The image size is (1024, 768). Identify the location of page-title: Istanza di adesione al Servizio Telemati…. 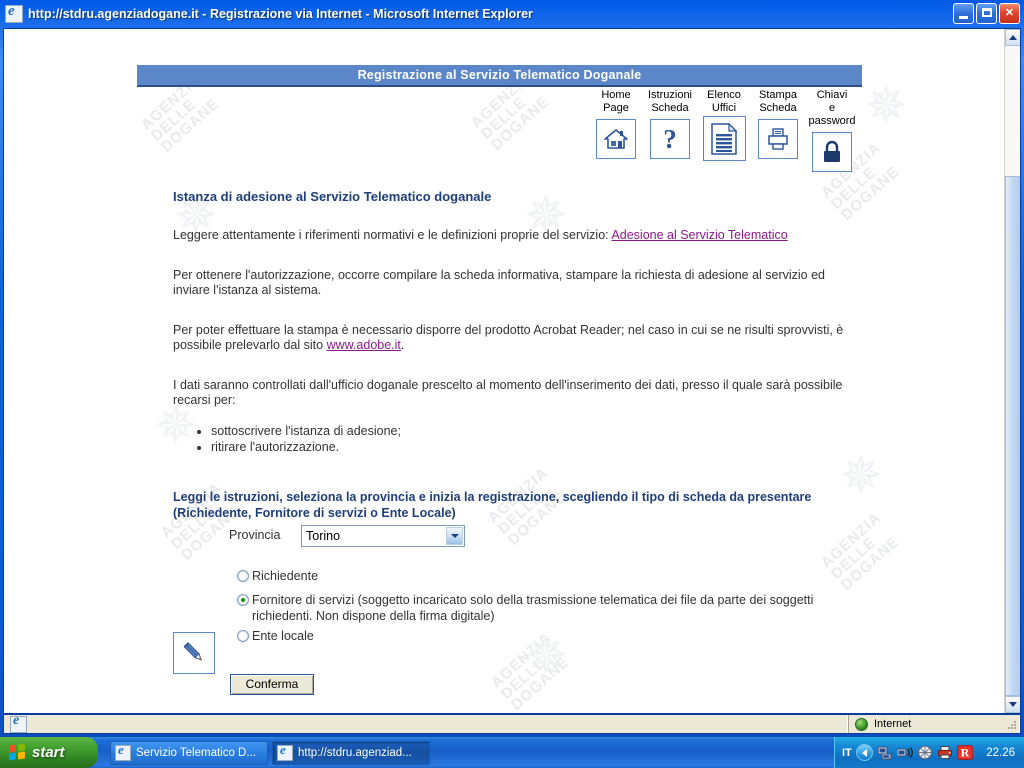
(332, 196).